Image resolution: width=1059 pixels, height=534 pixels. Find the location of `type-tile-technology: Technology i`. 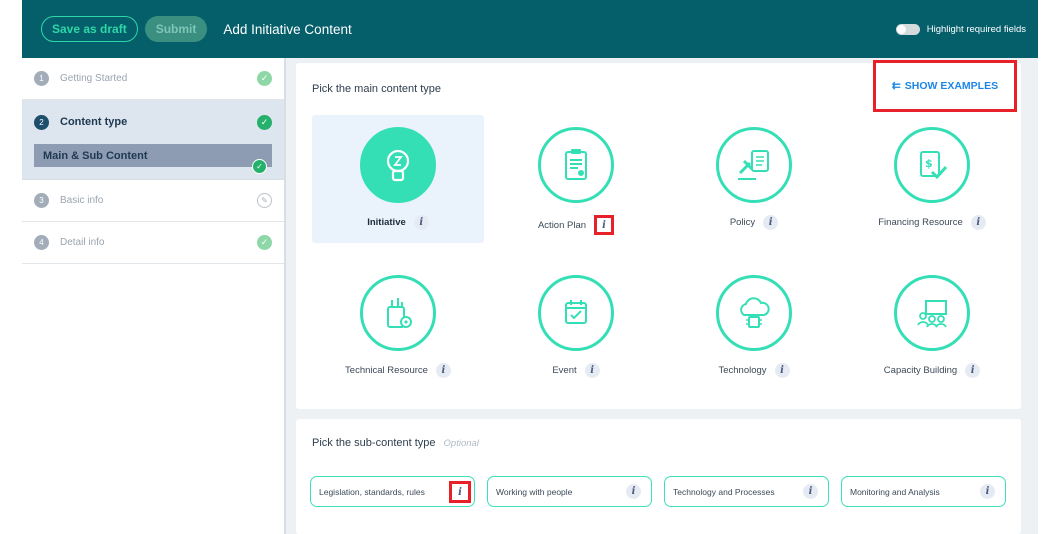

type-tile-technology: Technology i is located at coordinates (754, 327).